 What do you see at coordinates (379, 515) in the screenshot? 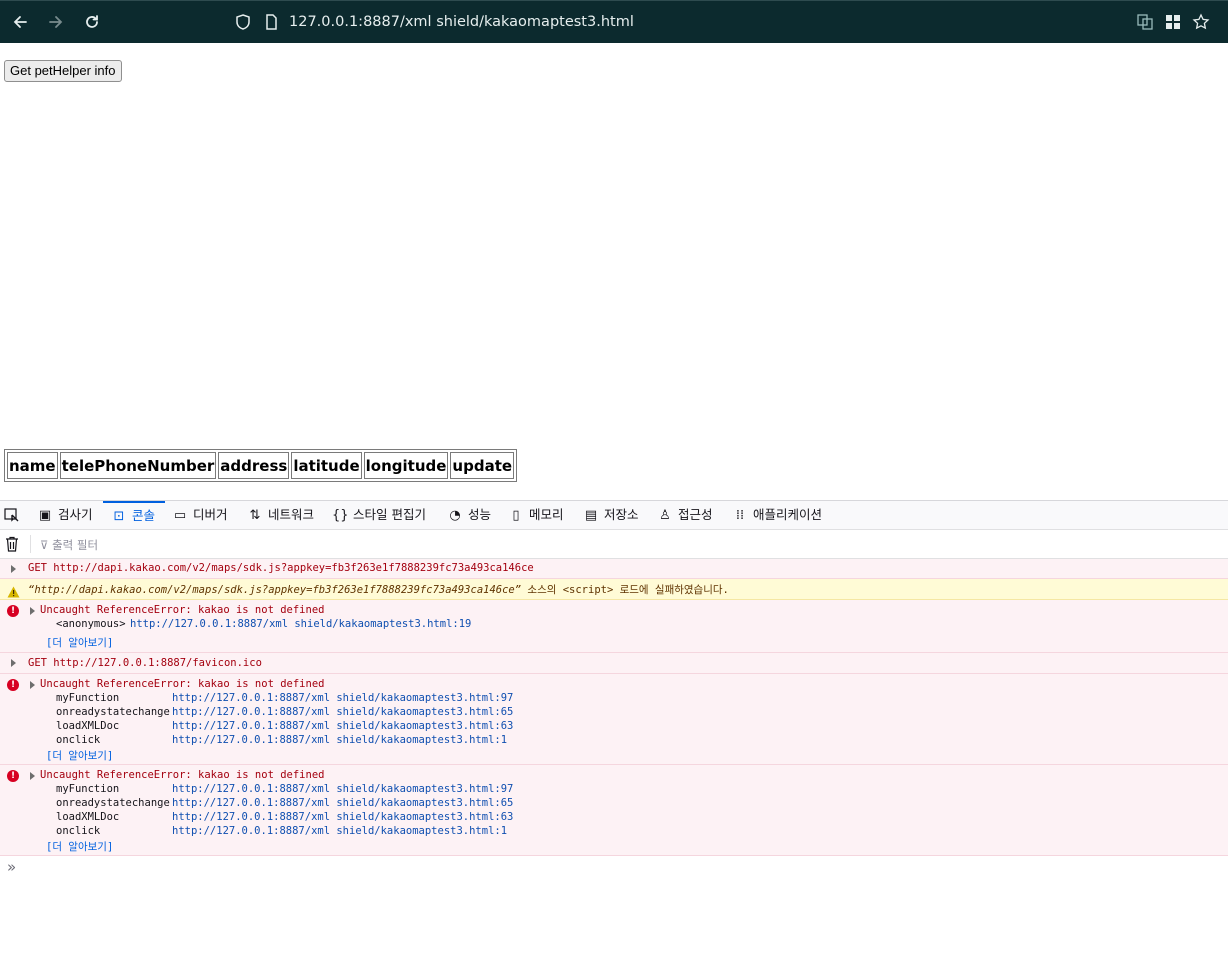
I see `tab-style-editor: {} 스타일 편집기` at bounding box center [379, 515].